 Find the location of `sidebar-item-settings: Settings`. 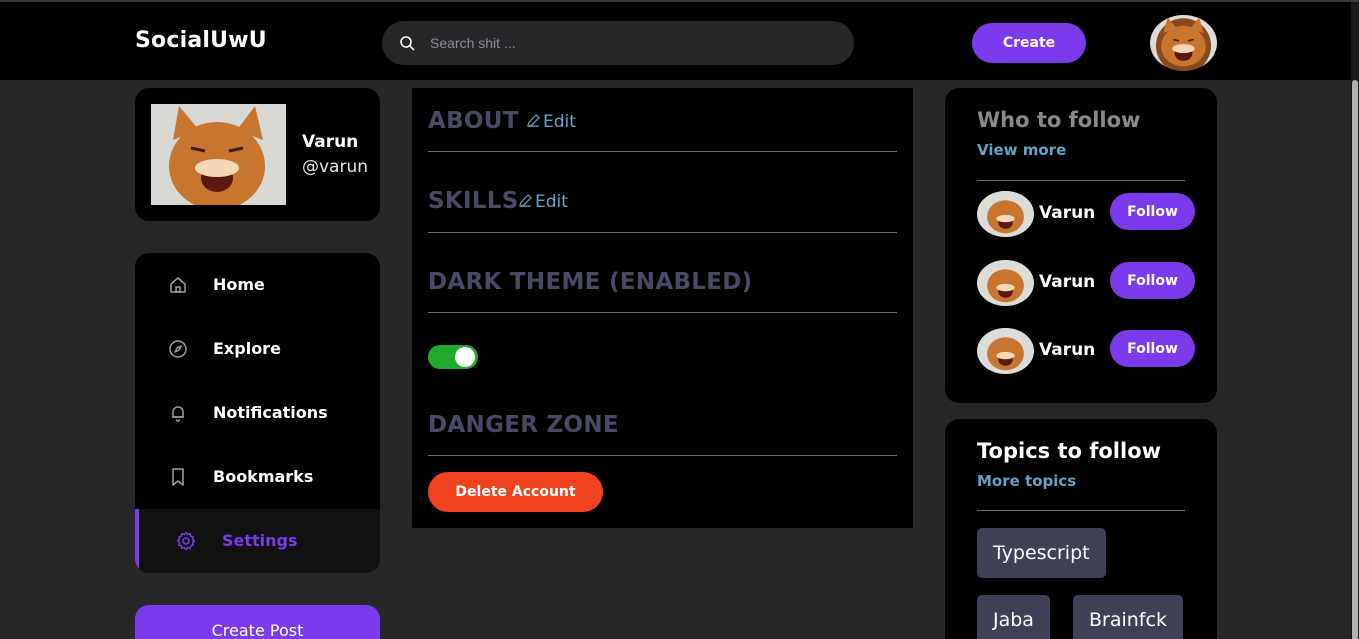

sidebar-item-settings: Settings is located at coordinates (257, 541).